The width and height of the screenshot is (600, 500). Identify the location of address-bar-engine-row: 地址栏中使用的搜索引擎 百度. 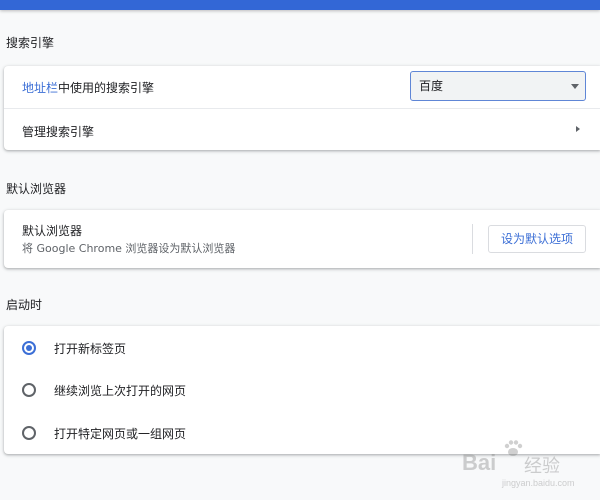
(302, 87).